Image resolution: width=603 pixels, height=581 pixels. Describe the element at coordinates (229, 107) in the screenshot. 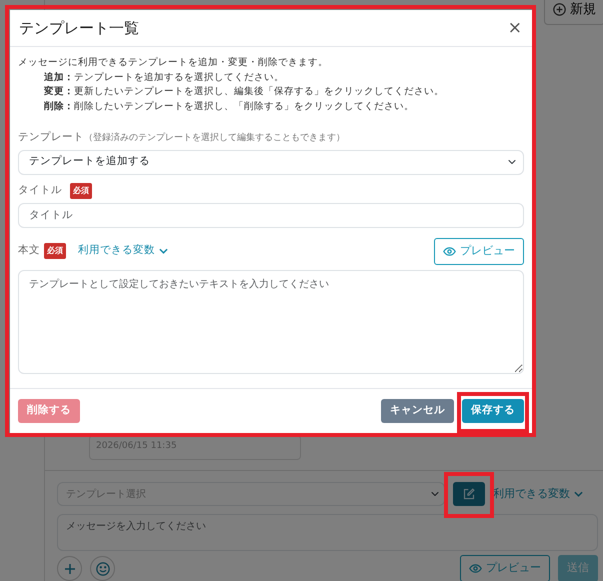

I see `instruction-text: 削除：削除したいテンプレートを選択し、「削除する」をクリックしてください。` at that location.